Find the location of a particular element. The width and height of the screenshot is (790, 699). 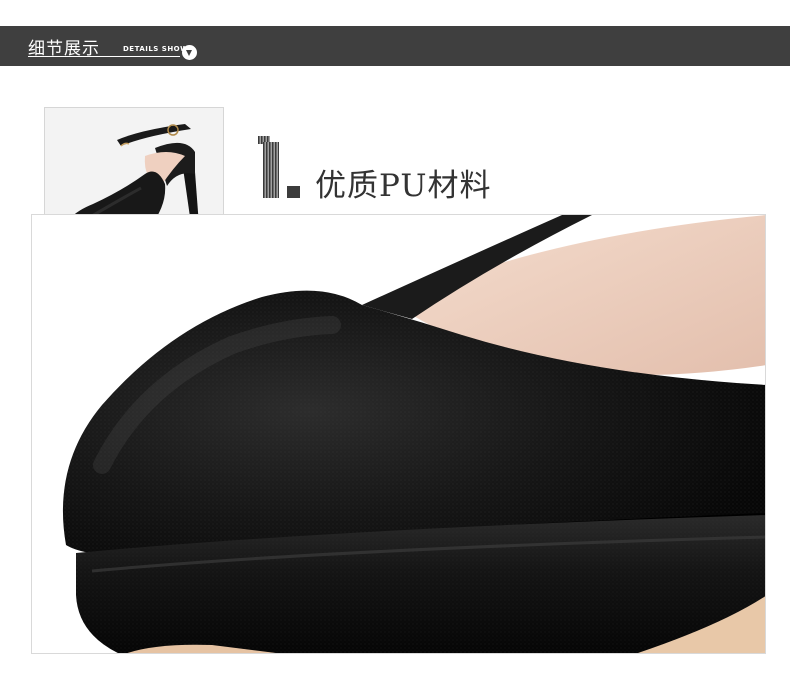

section-heading: 优质PU材料 is located at coordinates (403, 186).